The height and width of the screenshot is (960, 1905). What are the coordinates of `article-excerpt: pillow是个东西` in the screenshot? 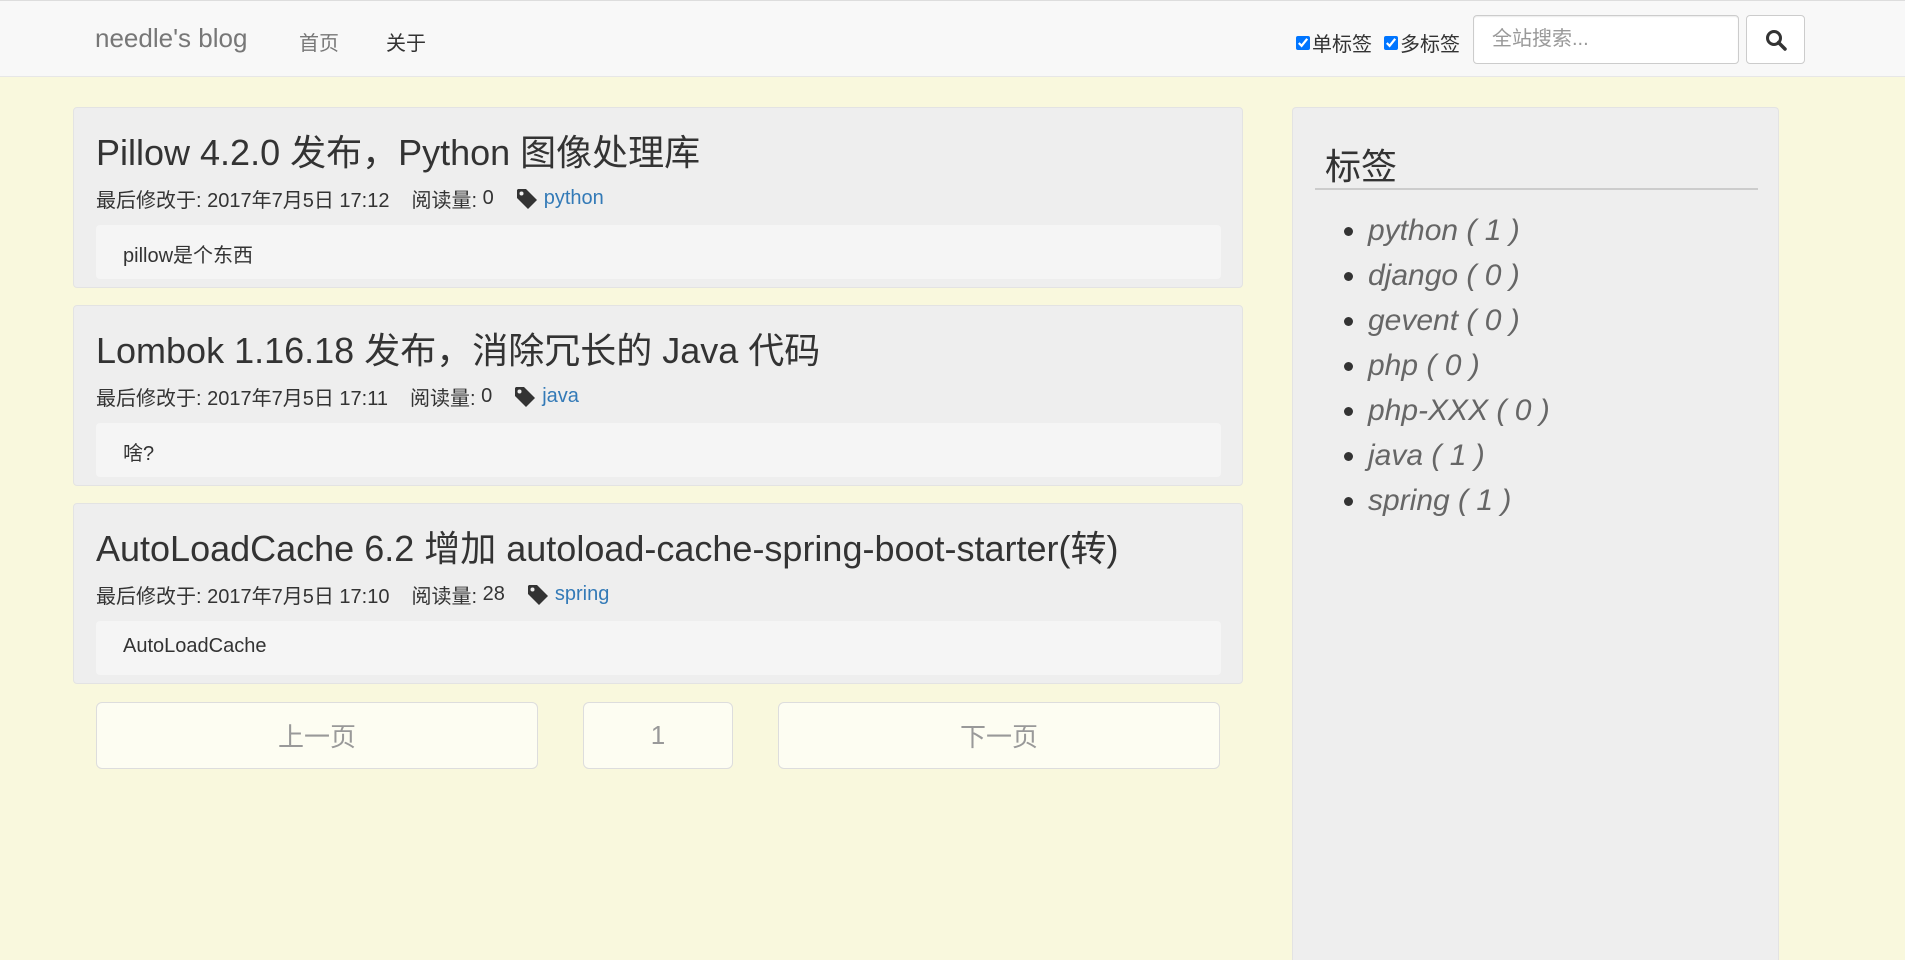 It's located at (658, 252).